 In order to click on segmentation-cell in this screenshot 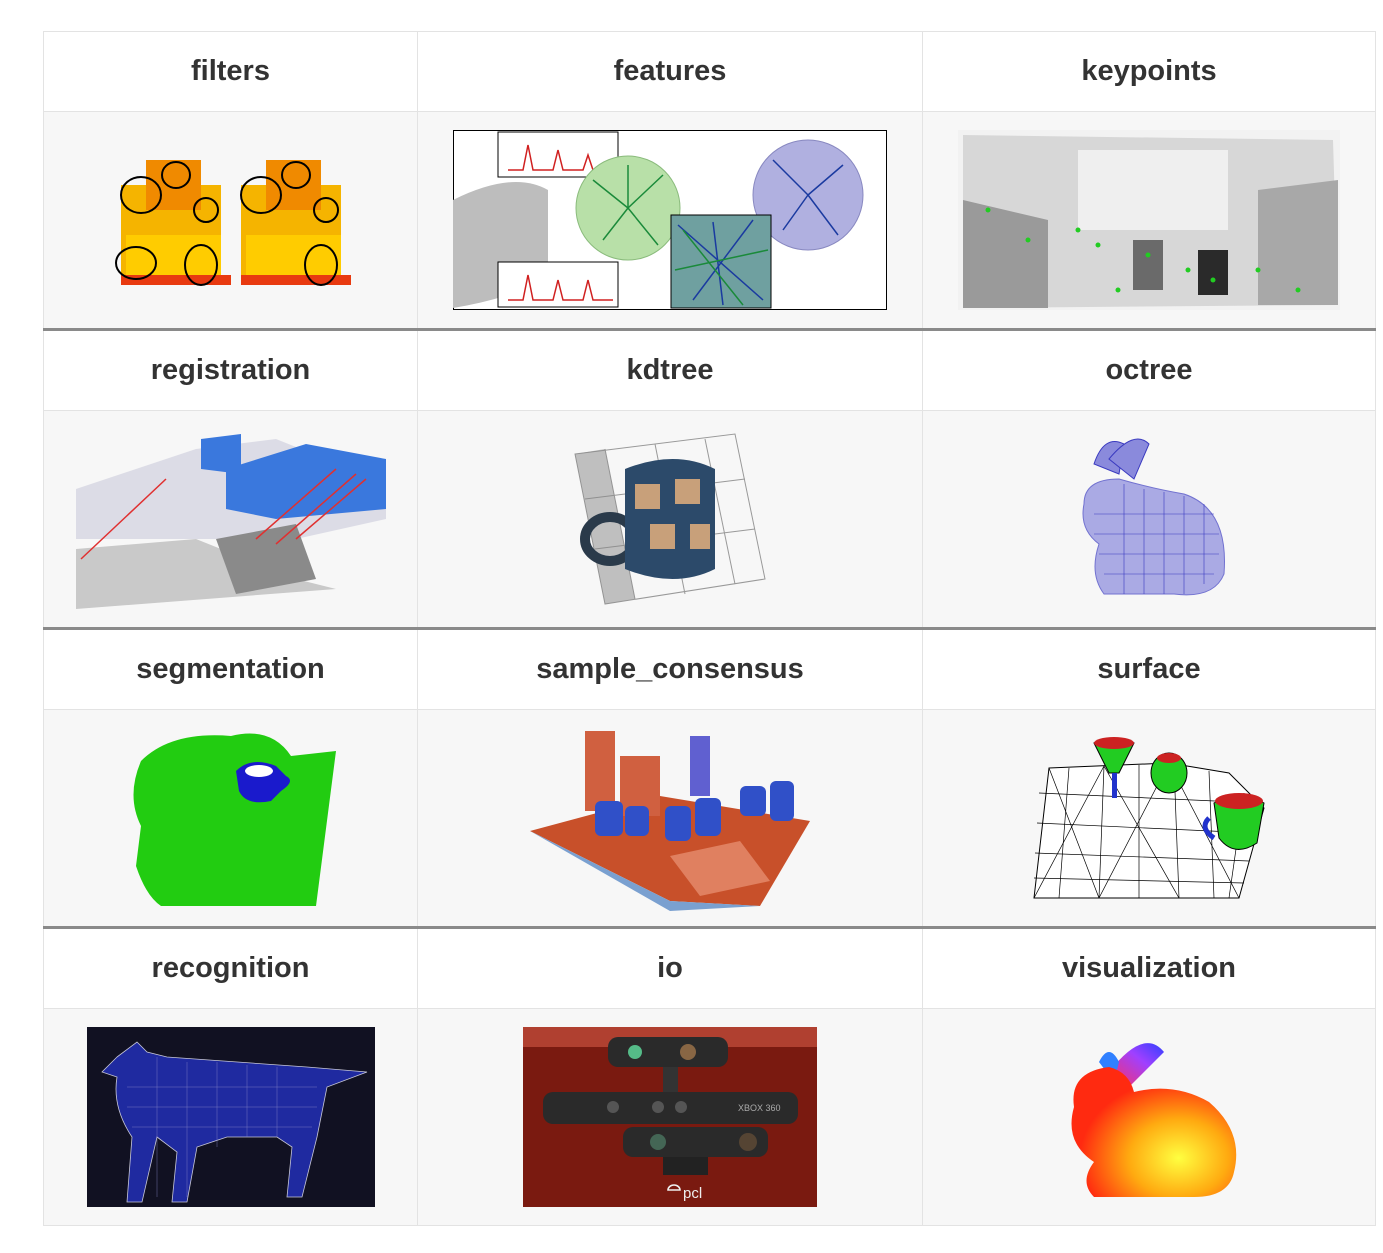, I will do `click(230, 819)`.